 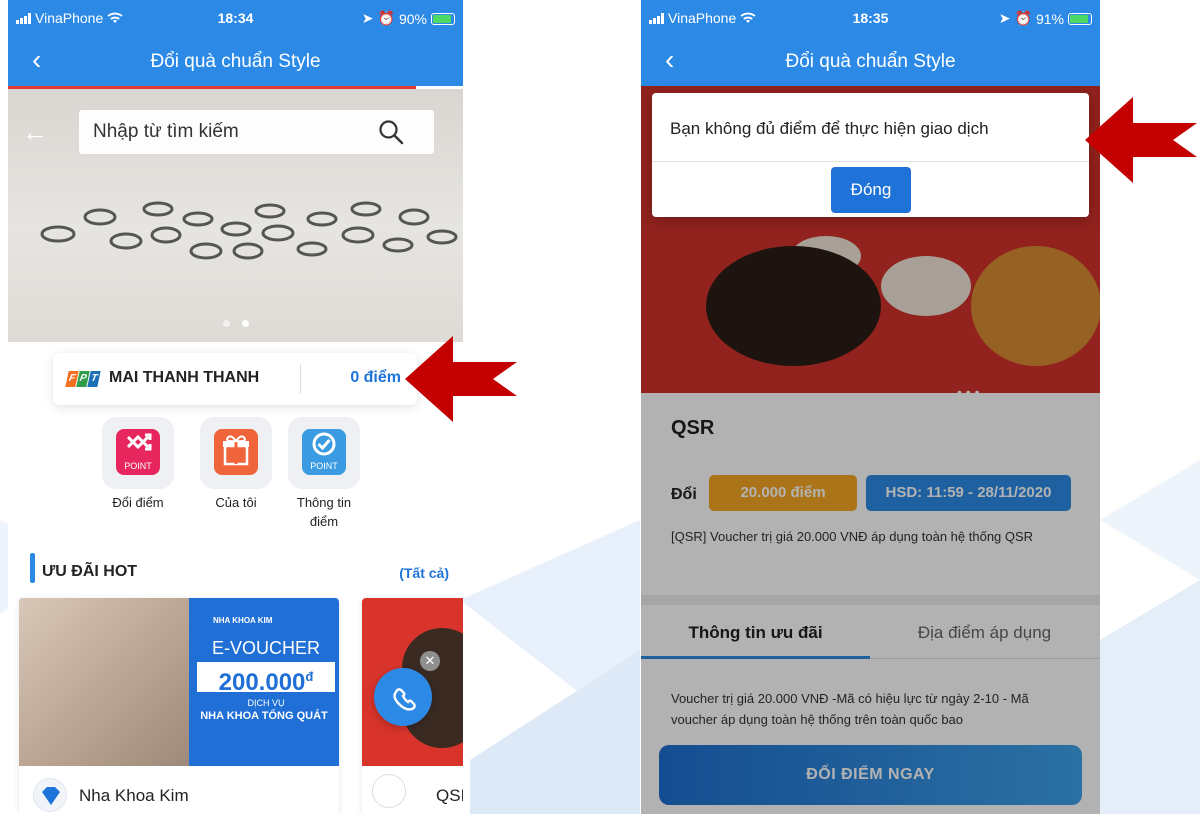 I want to click on divider, so click(x=300, y=379).